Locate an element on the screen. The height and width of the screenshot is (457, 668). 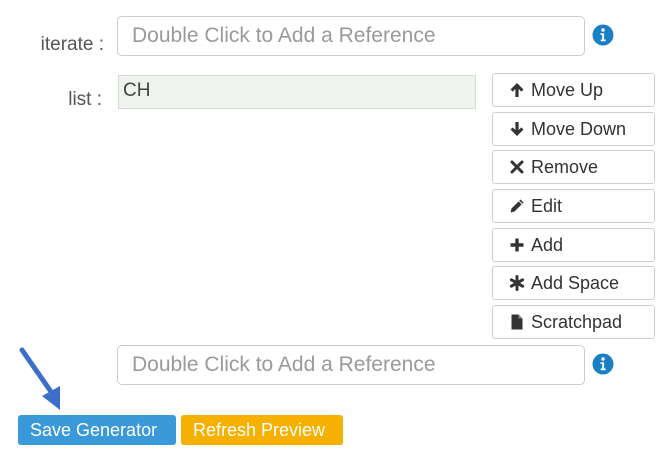
move-up-label: Move Up is located at coordinates (567, 89).